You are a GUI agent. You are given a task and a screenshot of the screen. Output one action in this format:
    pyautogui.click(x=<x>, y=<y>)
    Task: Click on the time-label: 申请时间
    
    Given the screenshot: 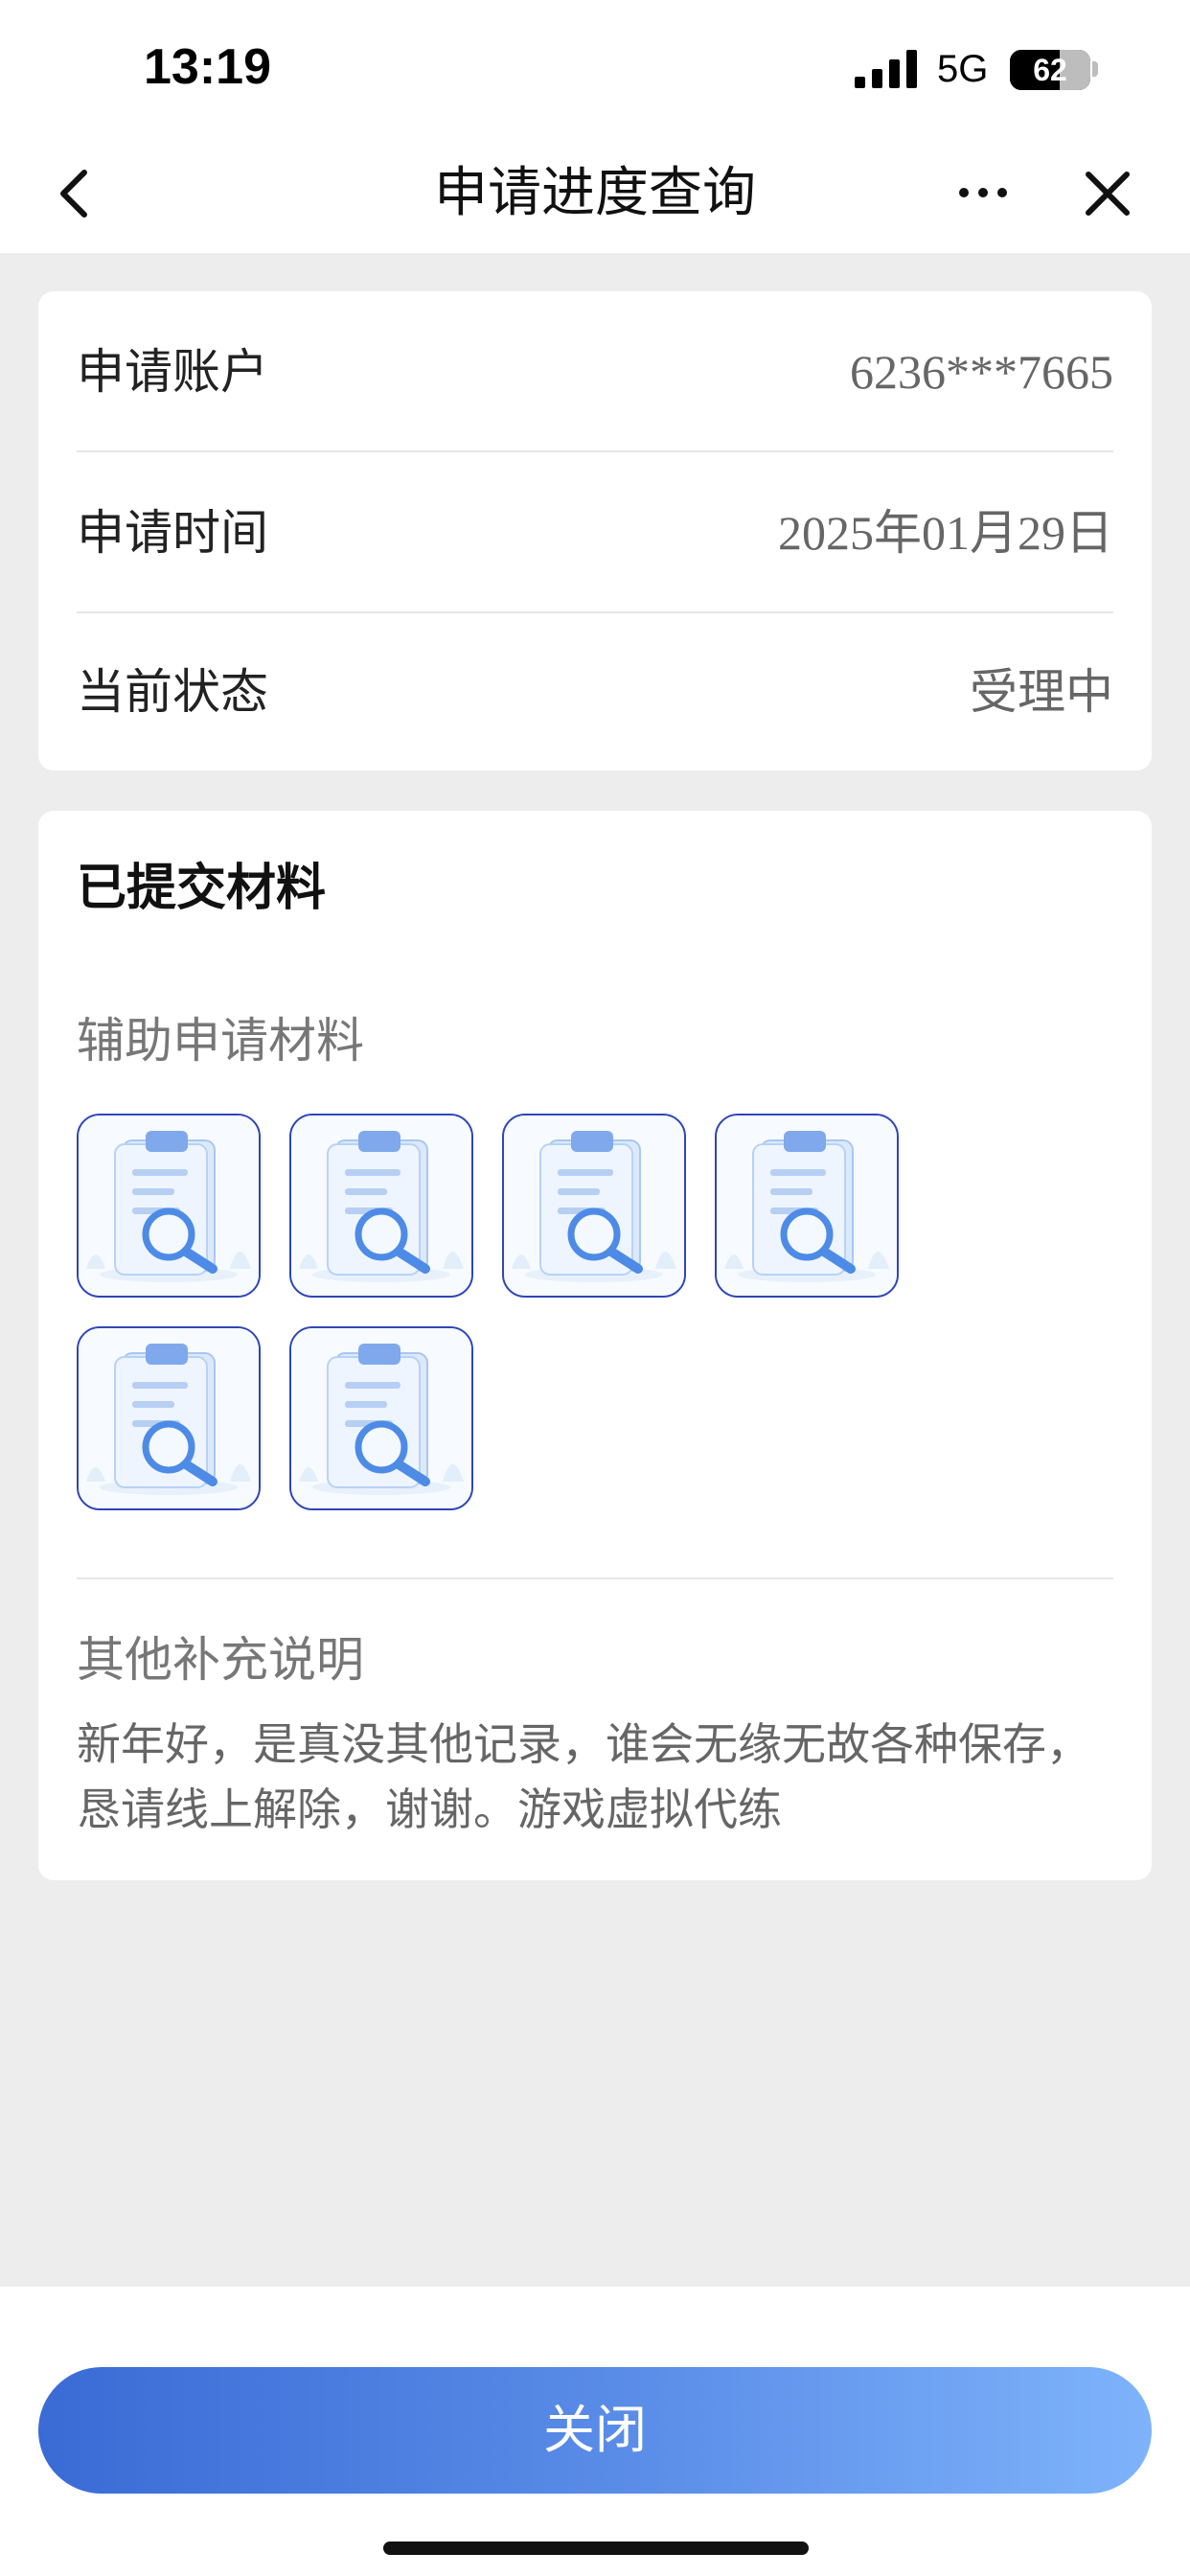 What is the action you would take?
    pyautogui.click(x=172, y=533)
    